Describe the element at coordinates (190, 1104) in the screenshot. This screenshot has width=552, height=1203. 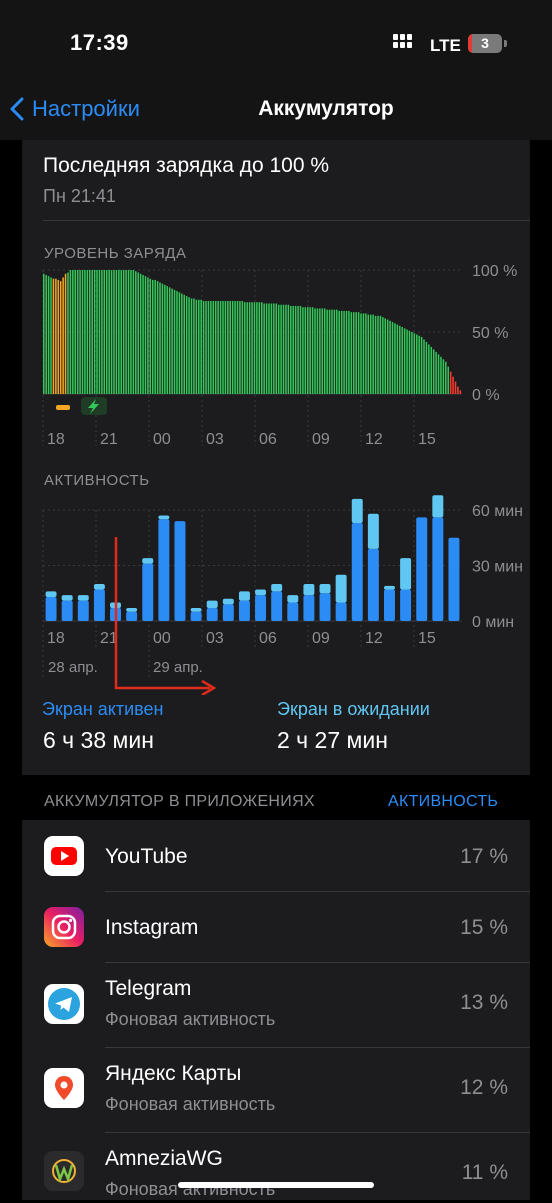
I see `app-subtitle: Фоновая активность` at that location.